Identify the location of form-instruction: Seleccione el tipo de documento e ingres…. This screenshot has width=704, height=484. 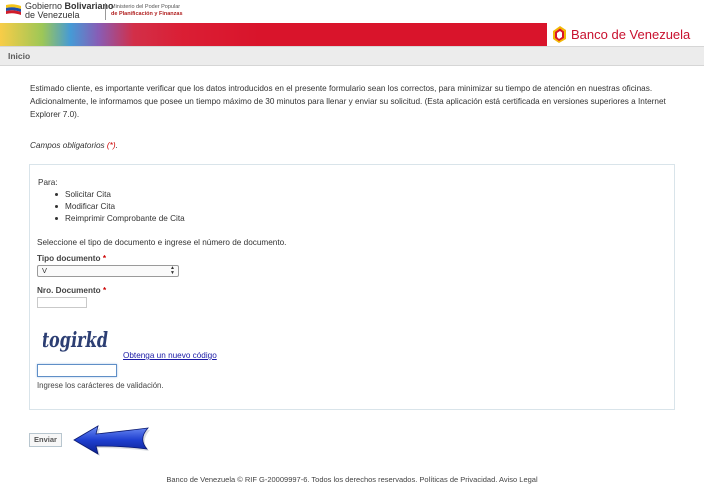
(162, 242).